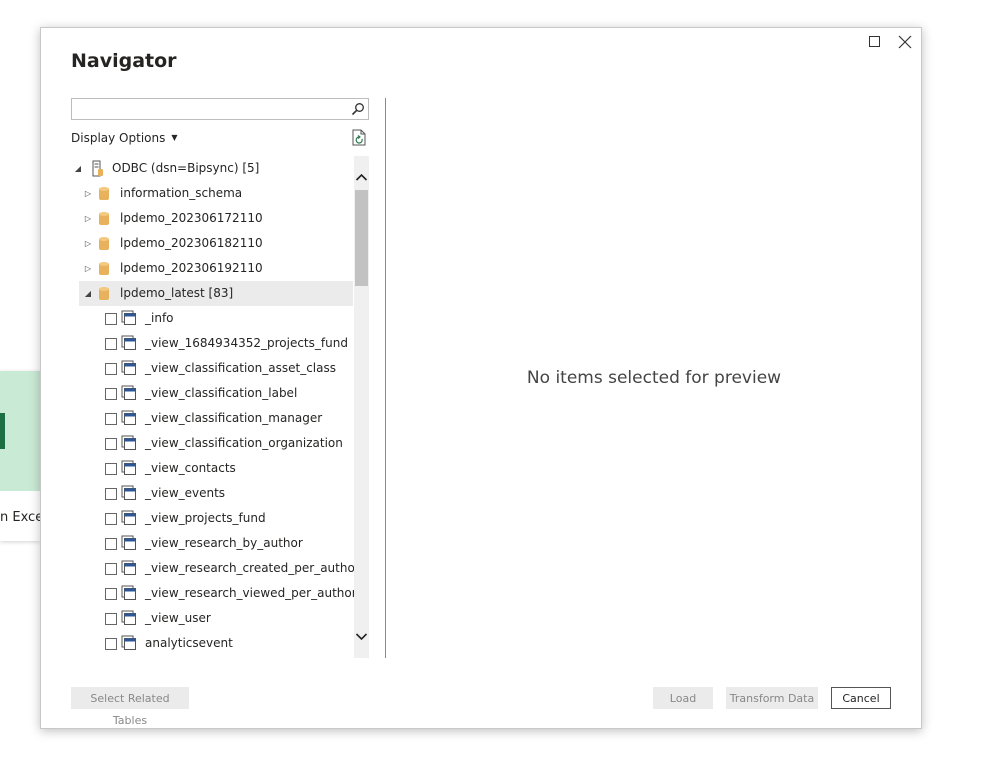 This screenshot has width=1001, height=774. Describe the element at coordinates (361, 637) in the screenshot. I see `scroll-down-icon` at that location.